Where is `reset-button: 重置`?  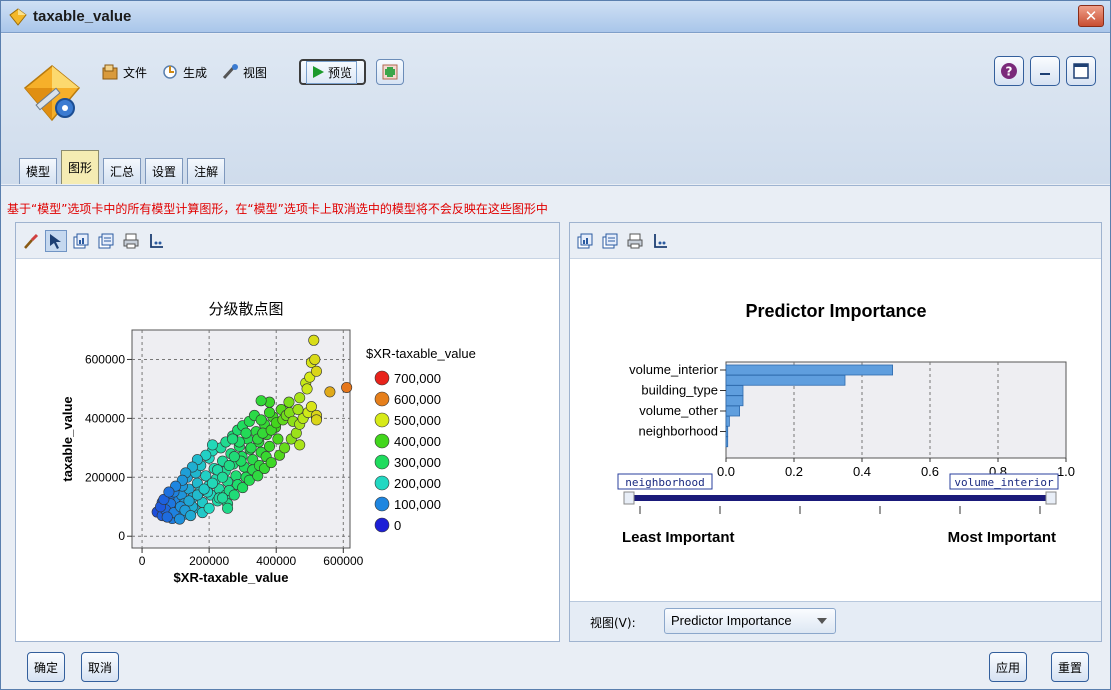
reset-button: 重置 is located at coordinates (1070, 667).